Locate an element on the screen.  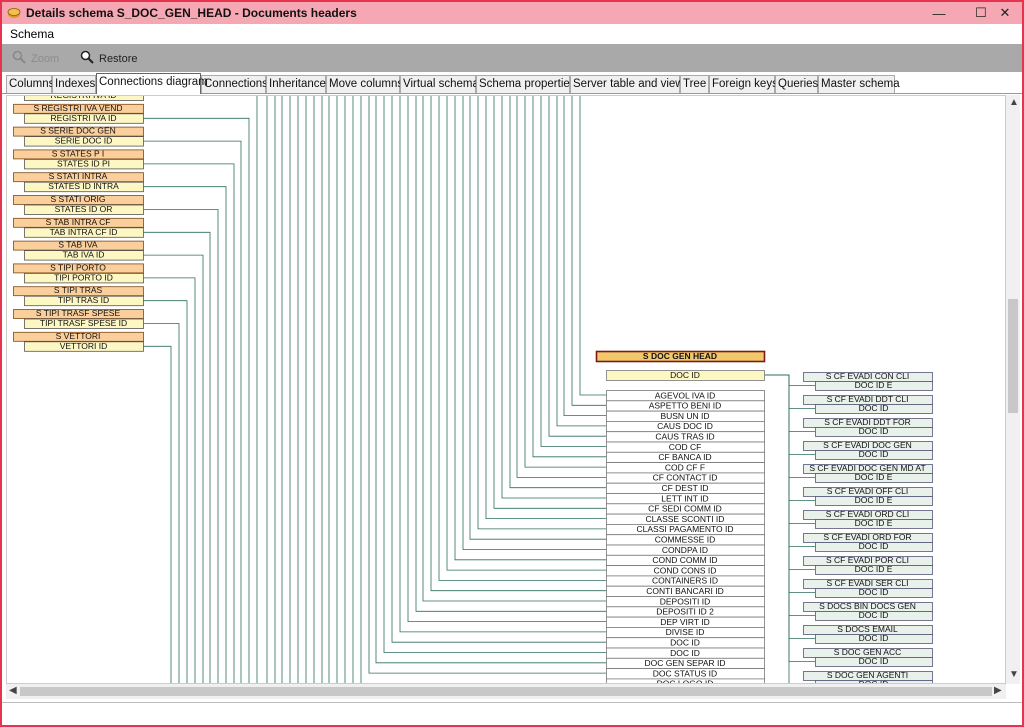
main-column-22: DEP VIRT ID is located at coordinates (685, 622).